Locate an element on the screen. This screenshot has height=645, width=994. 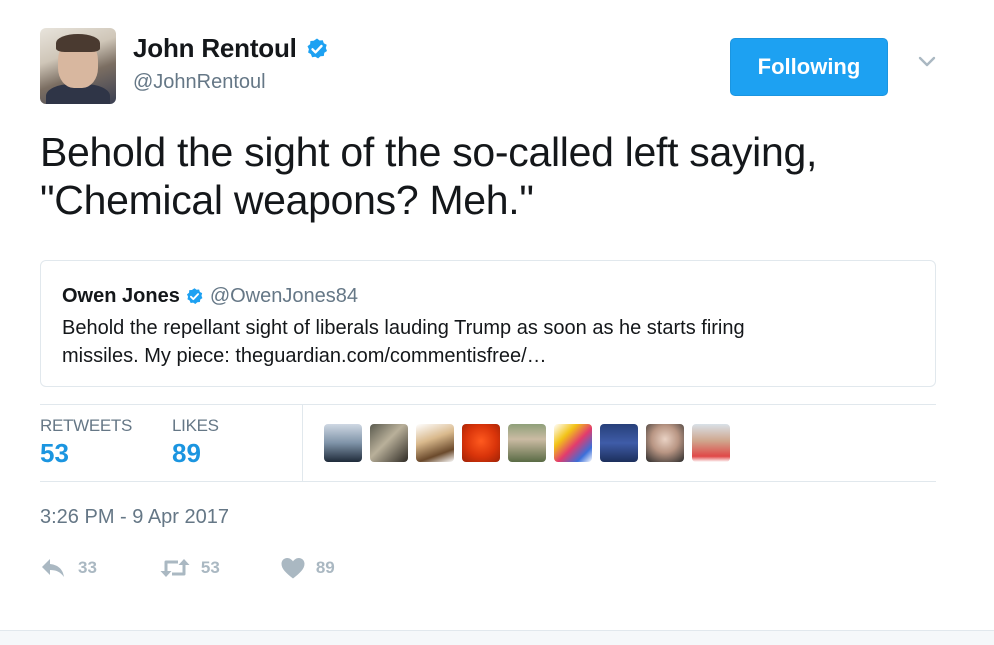
heart-icon is located at coordinates (293, 568).